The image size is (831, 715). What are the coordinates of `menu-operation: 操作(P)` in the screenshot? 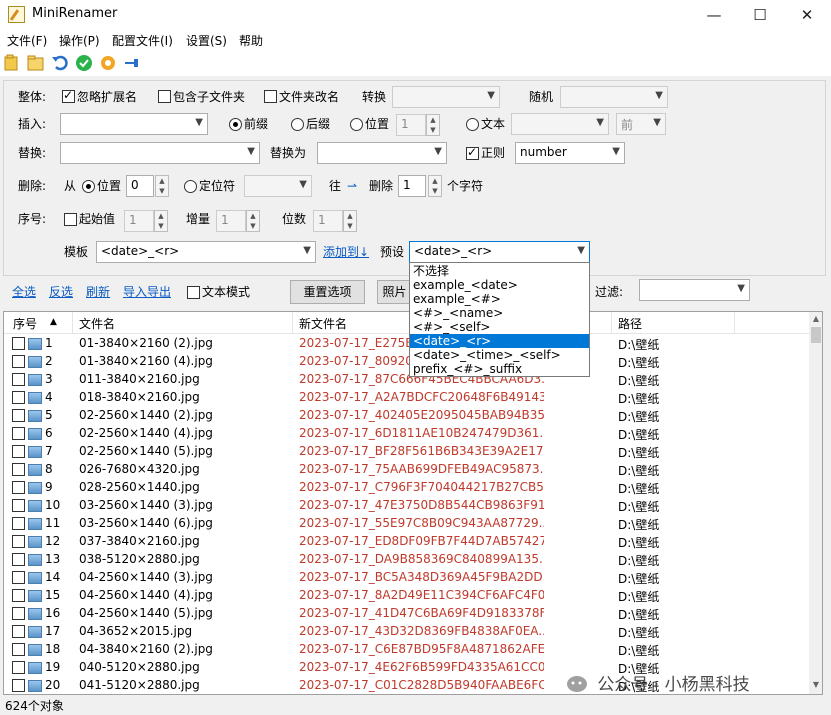 It's located at (79, 40).